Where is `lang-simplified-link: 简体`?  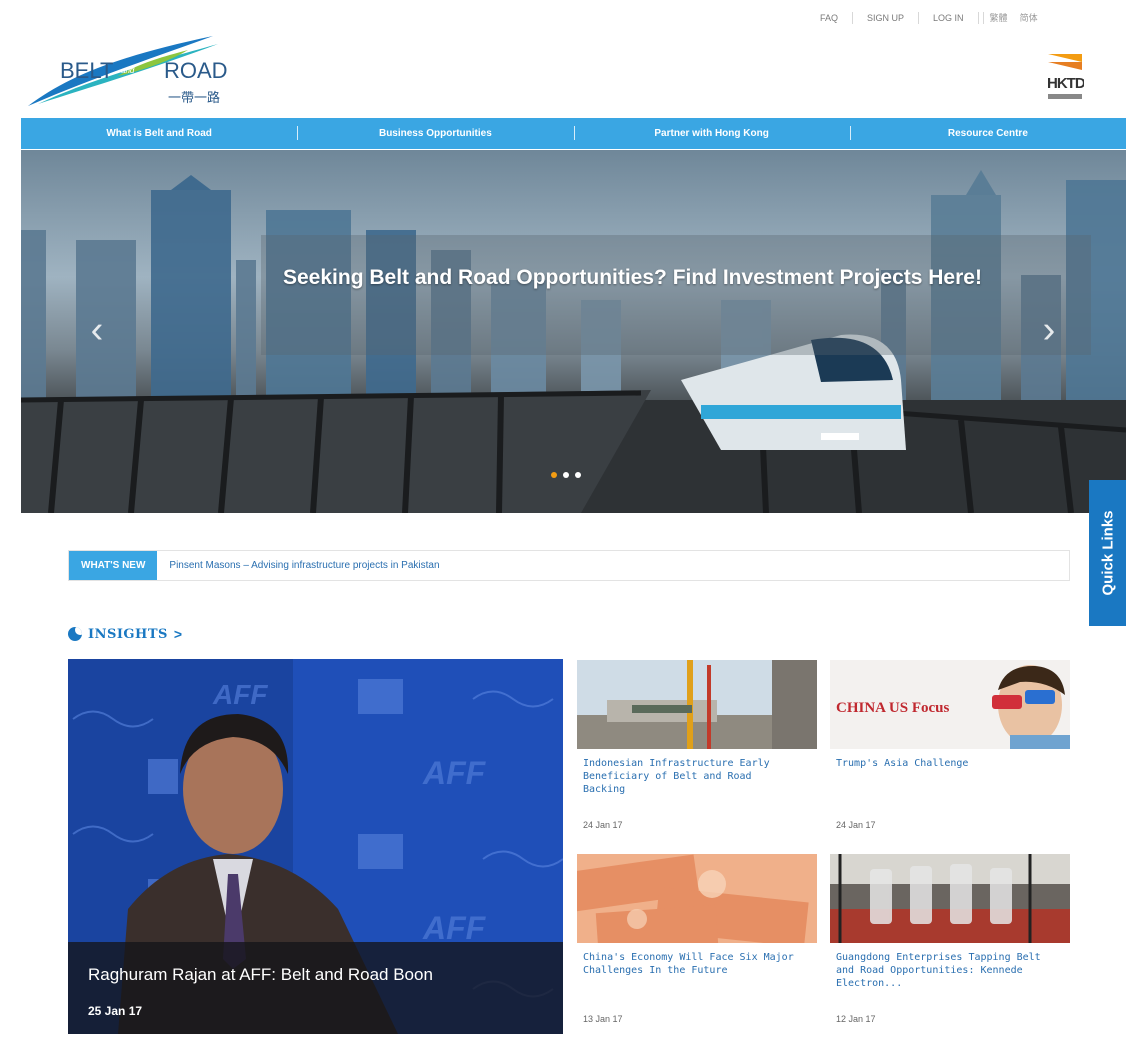 lang-simplified-link: 简体 is located at coordinates (1029, 18).